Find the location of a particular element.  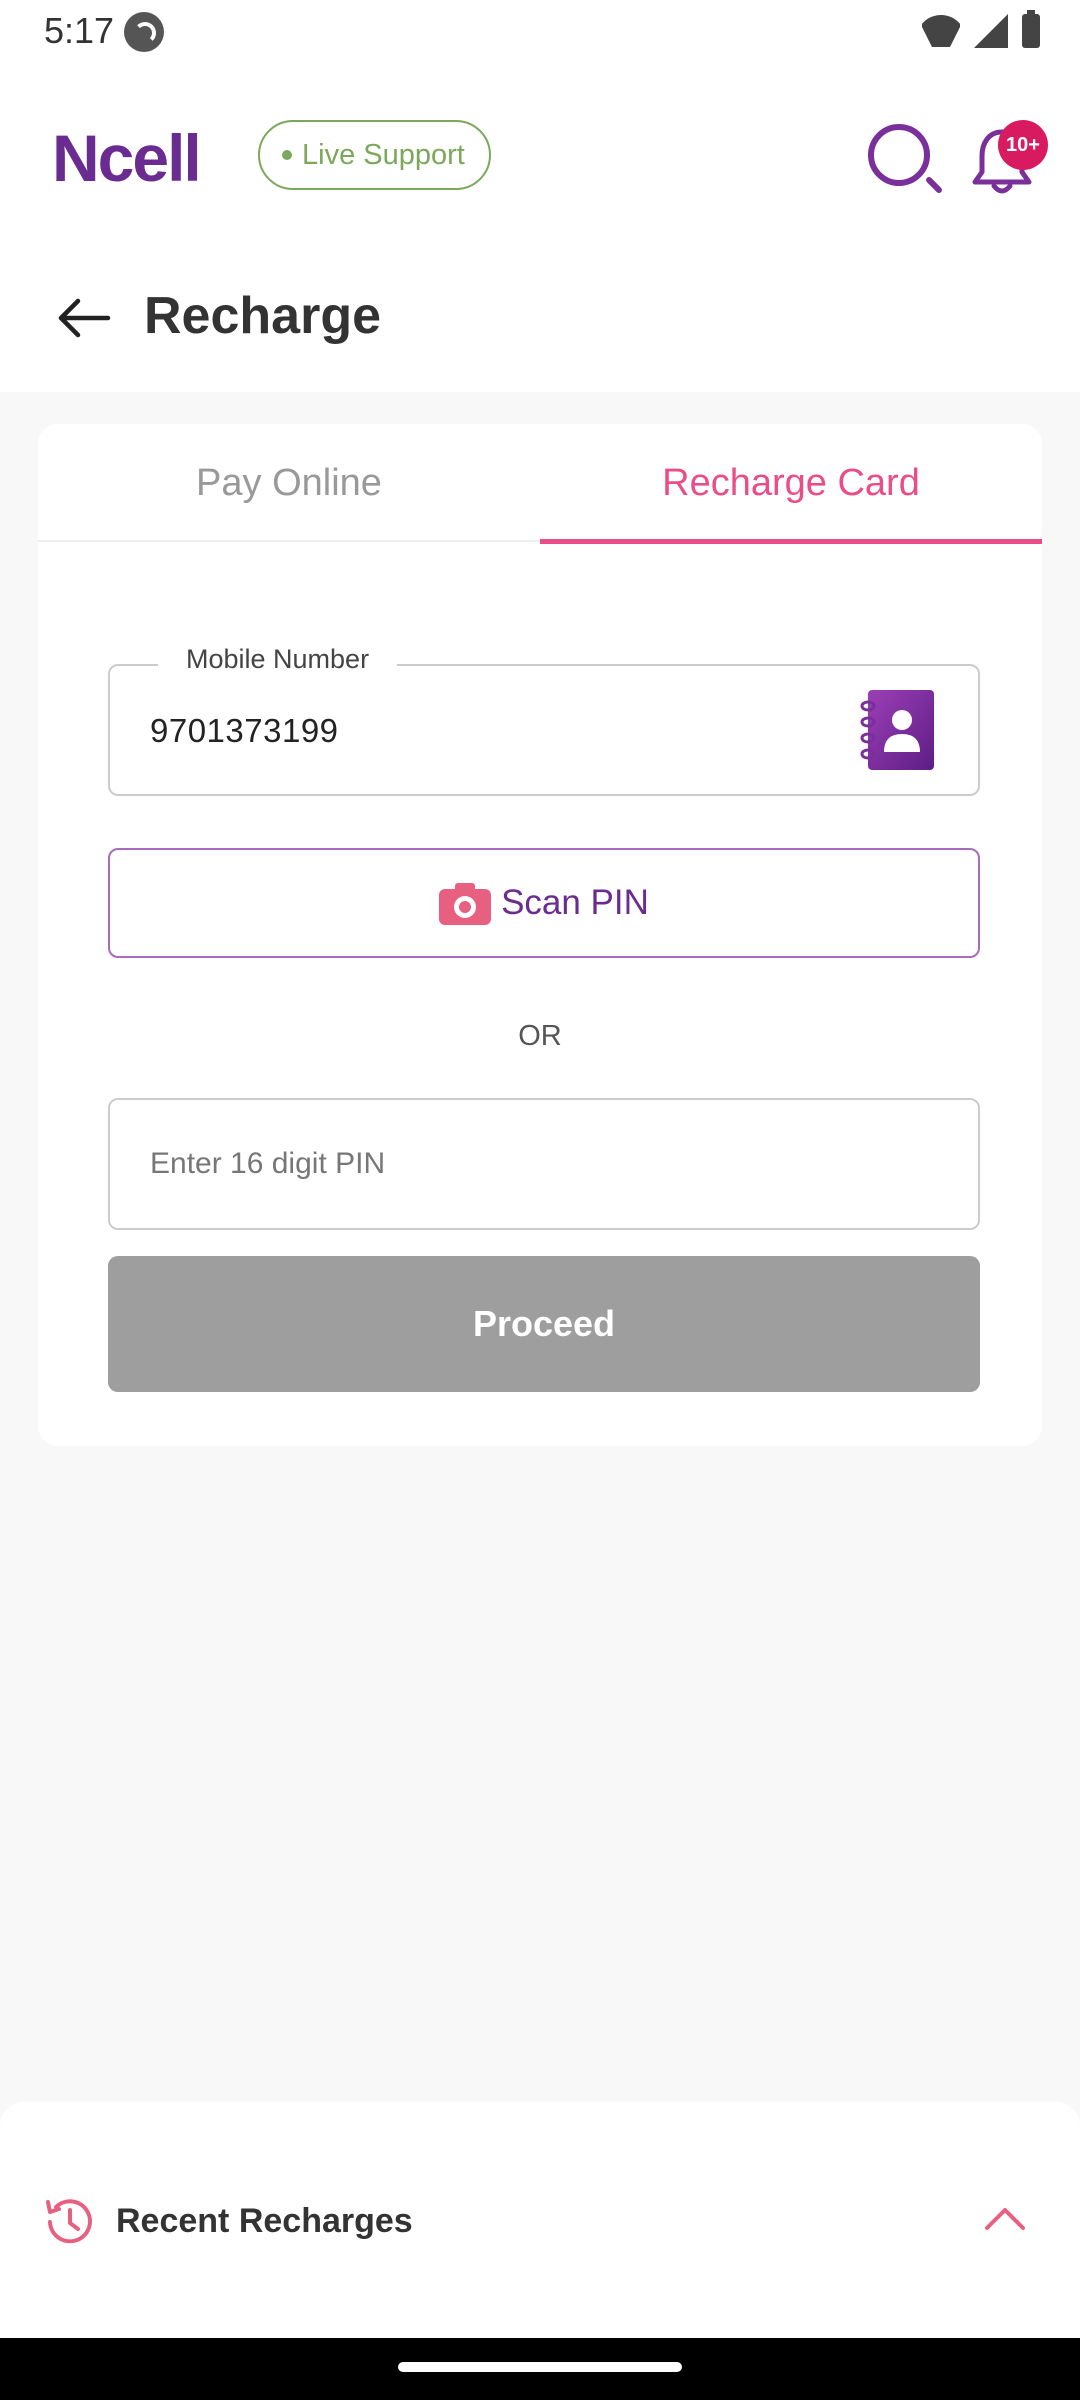

sync-icon is located at coordinates (144, 32).